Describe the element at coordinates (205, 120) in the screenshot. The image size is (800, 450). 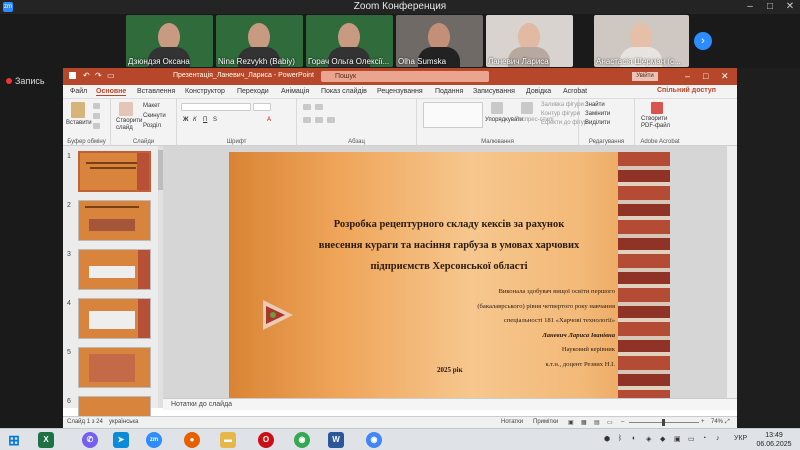
I see `underline-icon: П` at that location.